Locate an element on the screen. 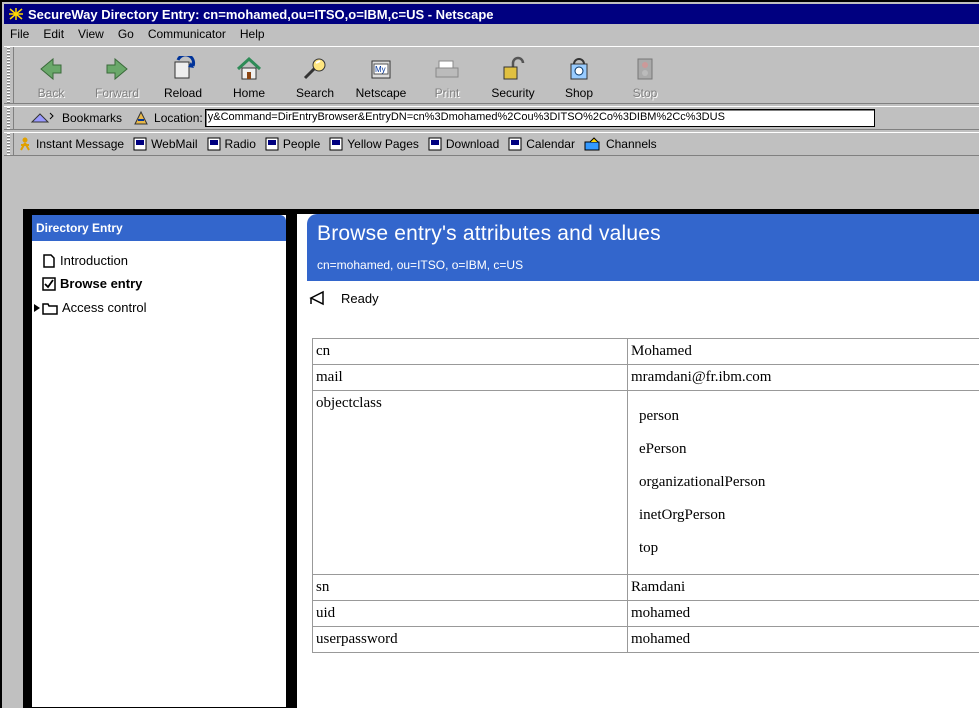 The height and width of the screenshot is (708, 979). tree-item-label: Browse entry is located at coordinates (101, 283).